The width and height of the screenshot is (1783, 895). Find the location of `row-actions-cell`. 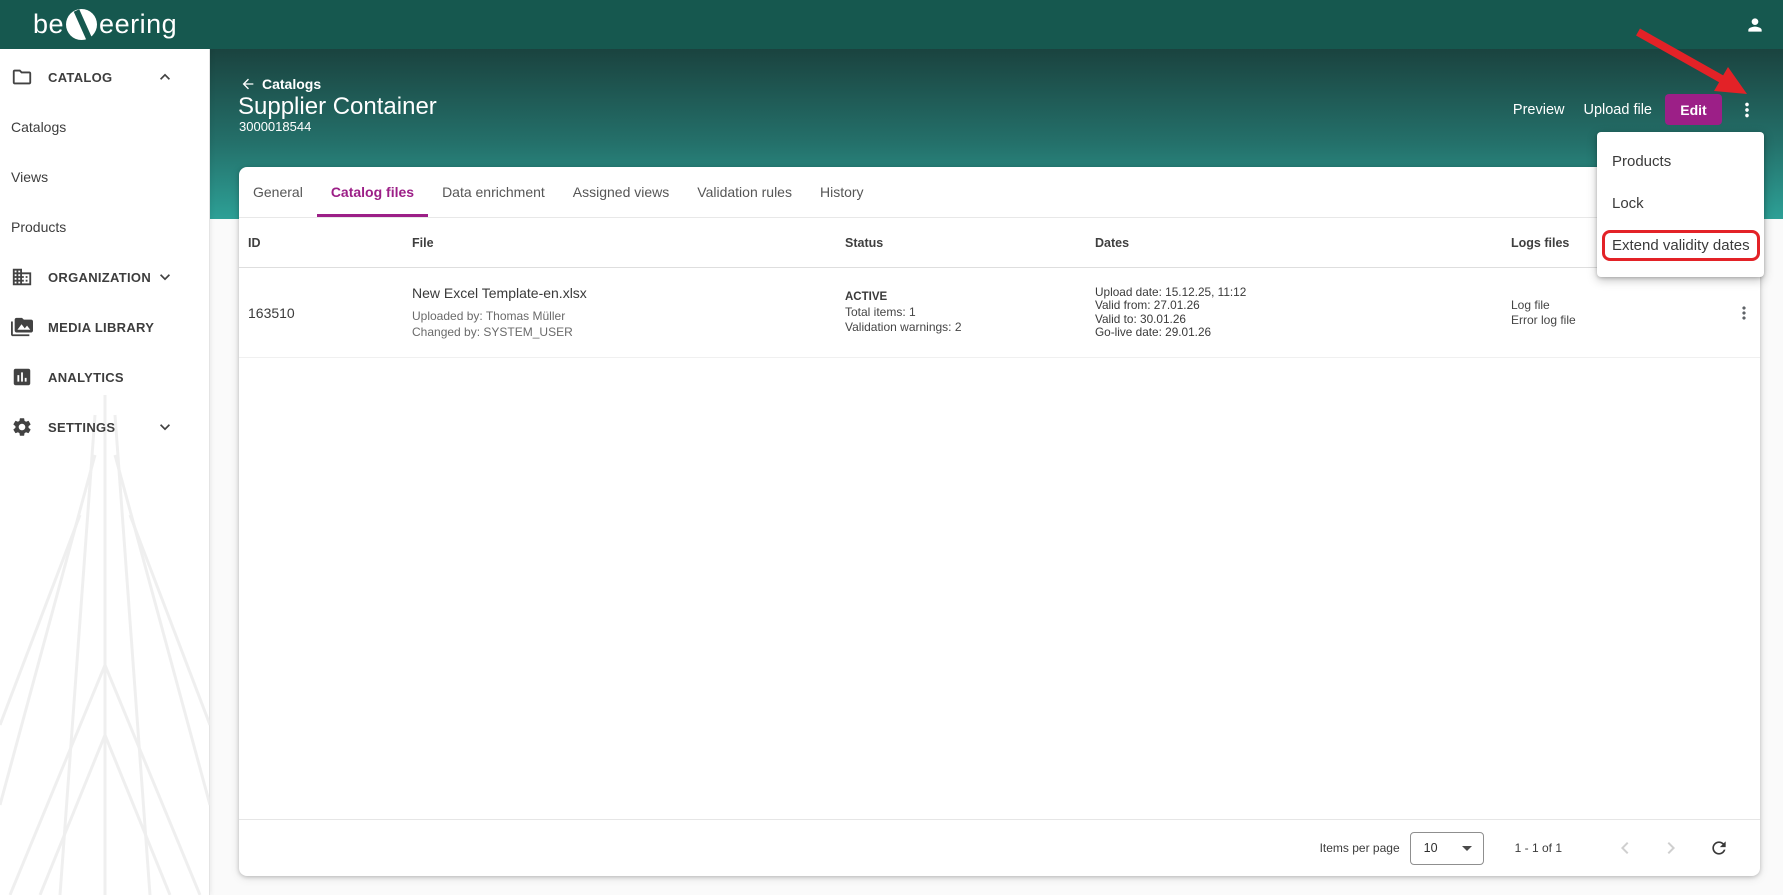

row-actions-cell is located at coordinates (1744, 313).